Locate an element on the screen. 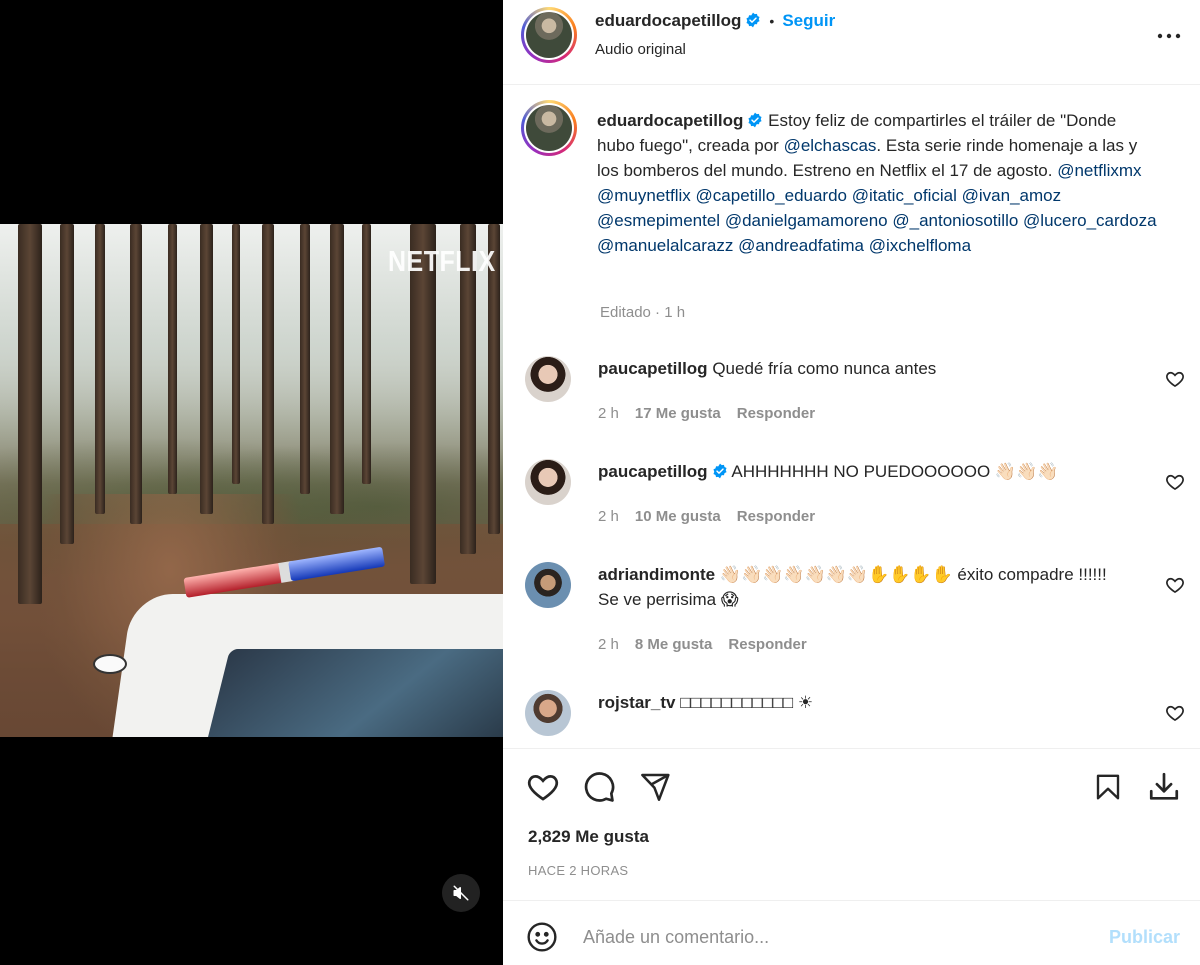 Image resolution: width=1200 pixels, height=965 pixels. share-button is located at coordinates (655, 787).